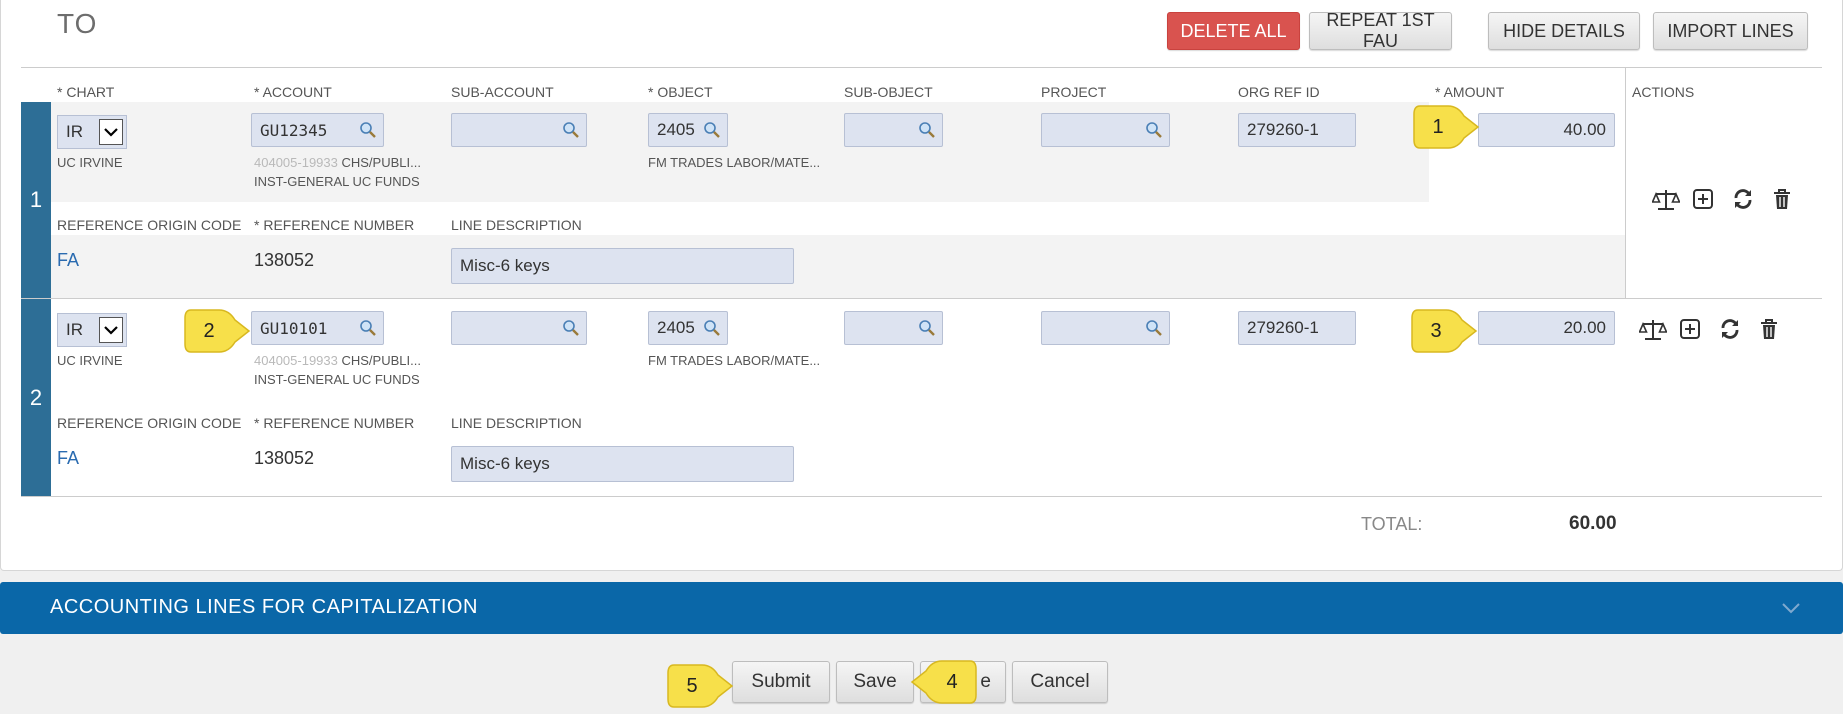 Image resolution: width=1843 pixels, height=714 pixels. I want to click on col-account: * ACCOUNT, so click(293, 92).